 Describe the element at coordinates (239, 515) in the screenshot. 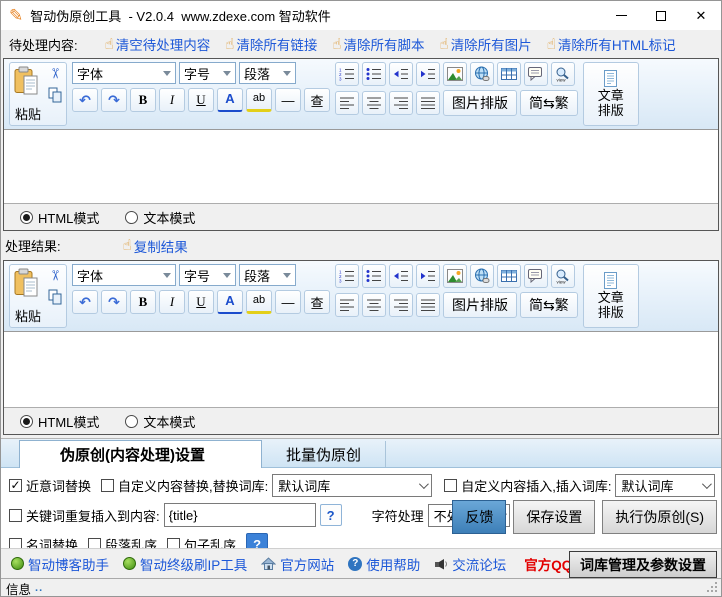

I see `keyword-input` at that location.